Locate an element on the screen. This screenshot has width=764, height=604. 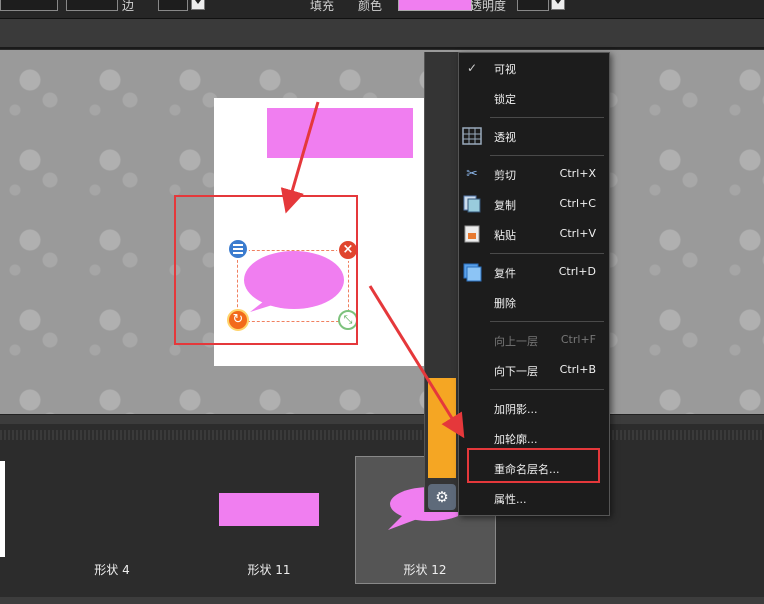
annotation-arrows is located at coordinates (372, 270).